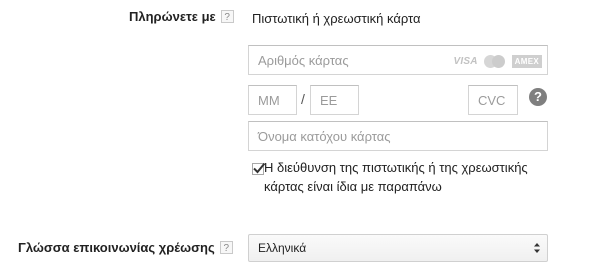 The height and width of the screenshot is (271, 600). I want to click on amex-logo-icon: AMEX, so click(526, 61).